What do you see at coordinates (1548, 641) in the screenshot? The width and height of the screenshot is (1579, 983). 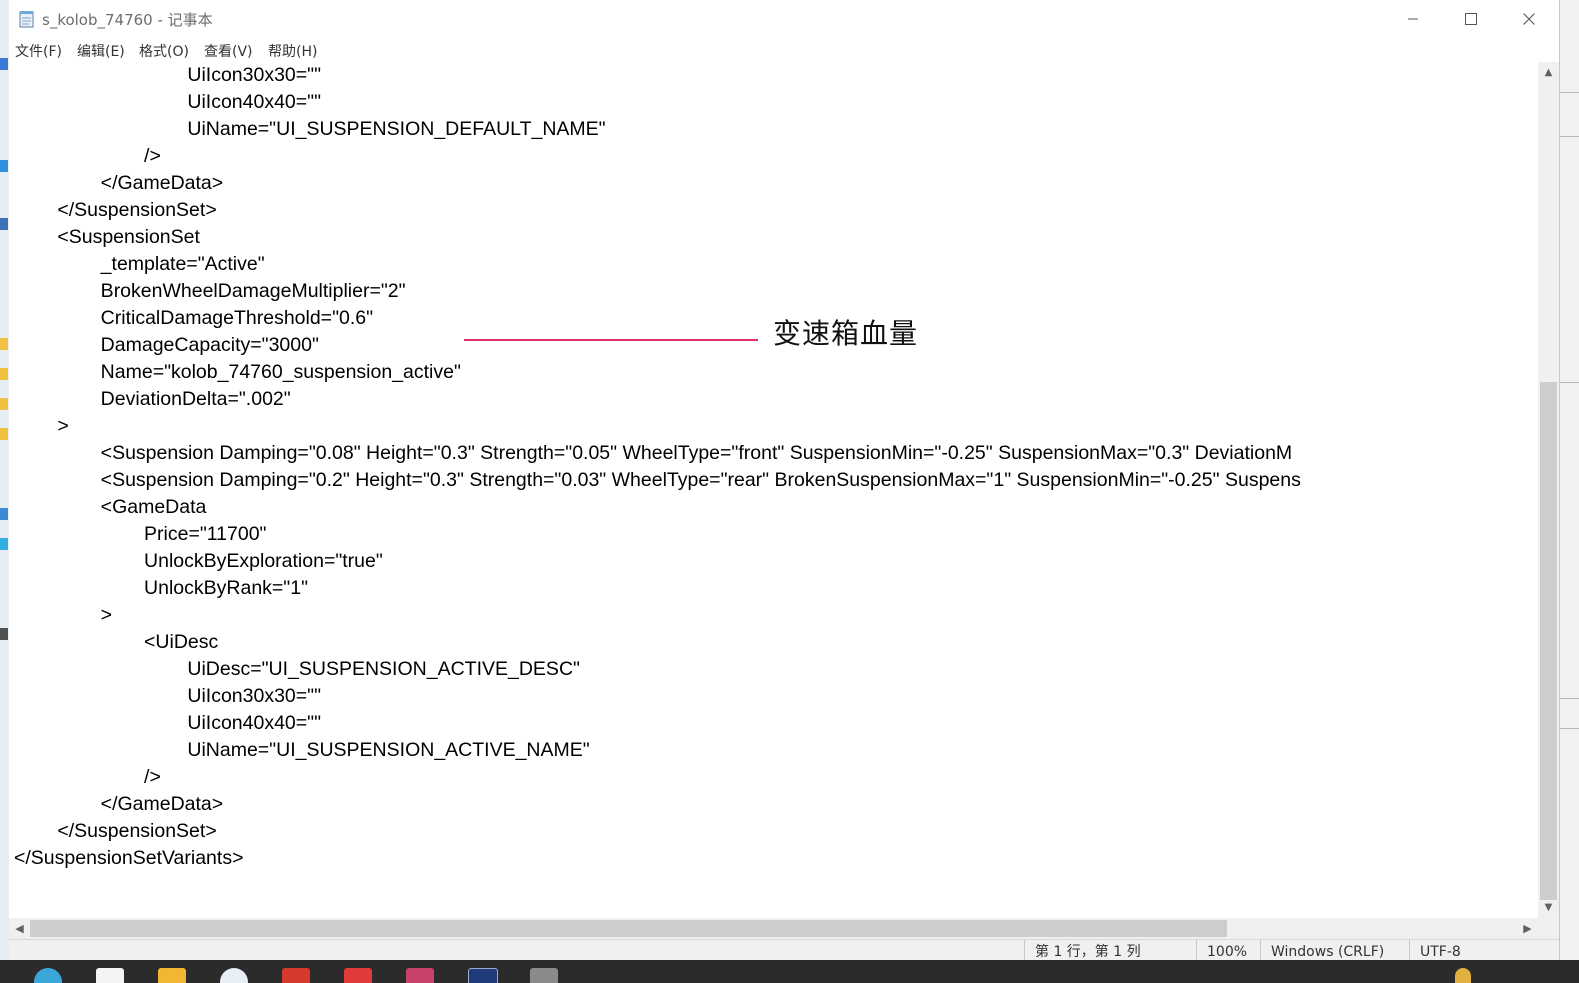 I see `vertical-scroll-thumb` at bounding box center [1548, 641].